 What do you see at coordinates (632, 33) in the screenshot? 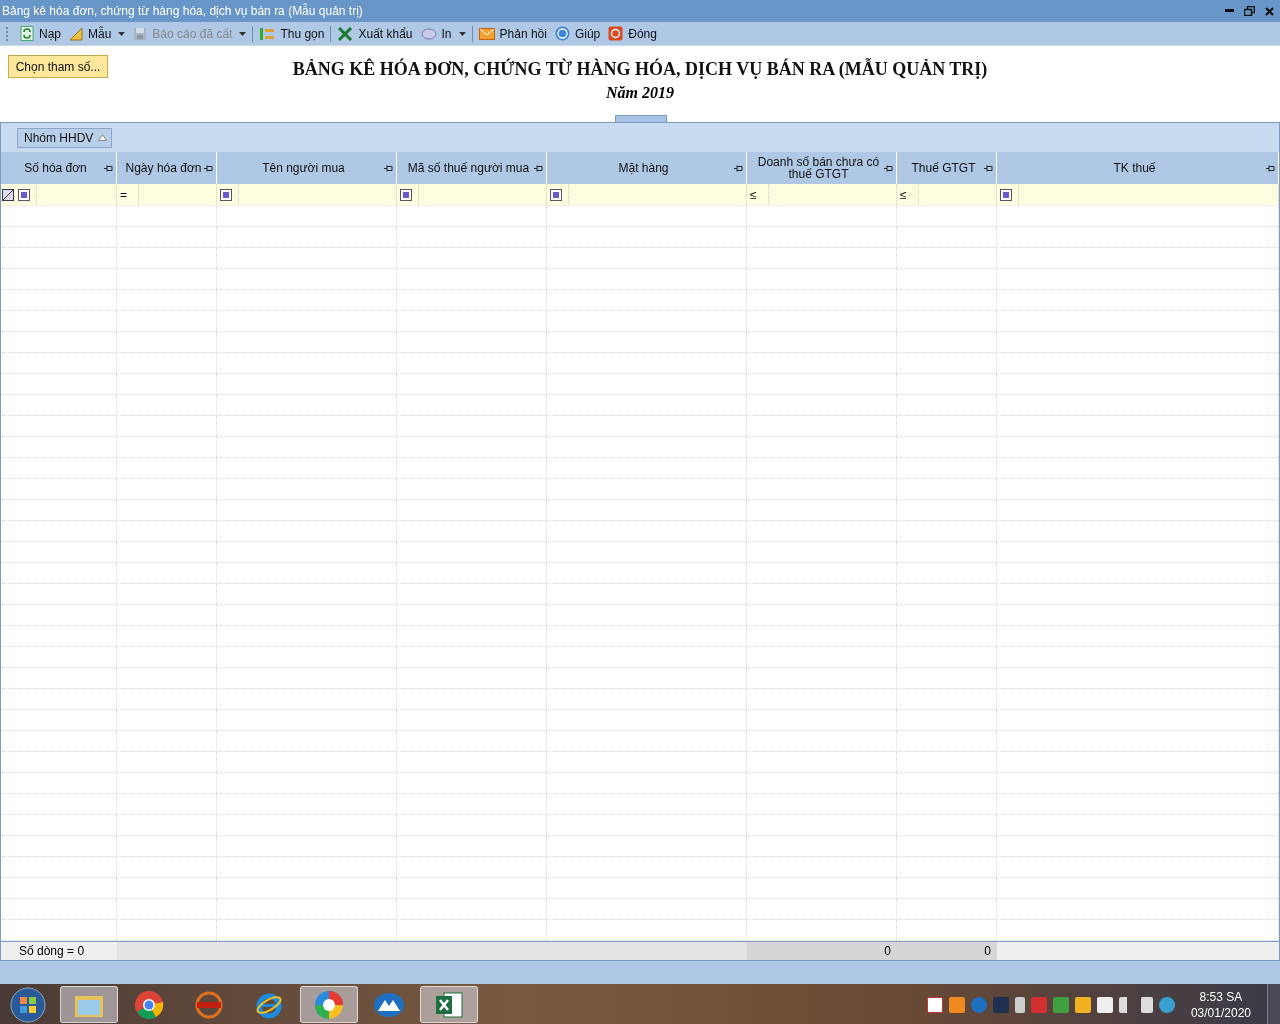
I see `toolbar-button: Đóng` at bounding box center [632, 33].